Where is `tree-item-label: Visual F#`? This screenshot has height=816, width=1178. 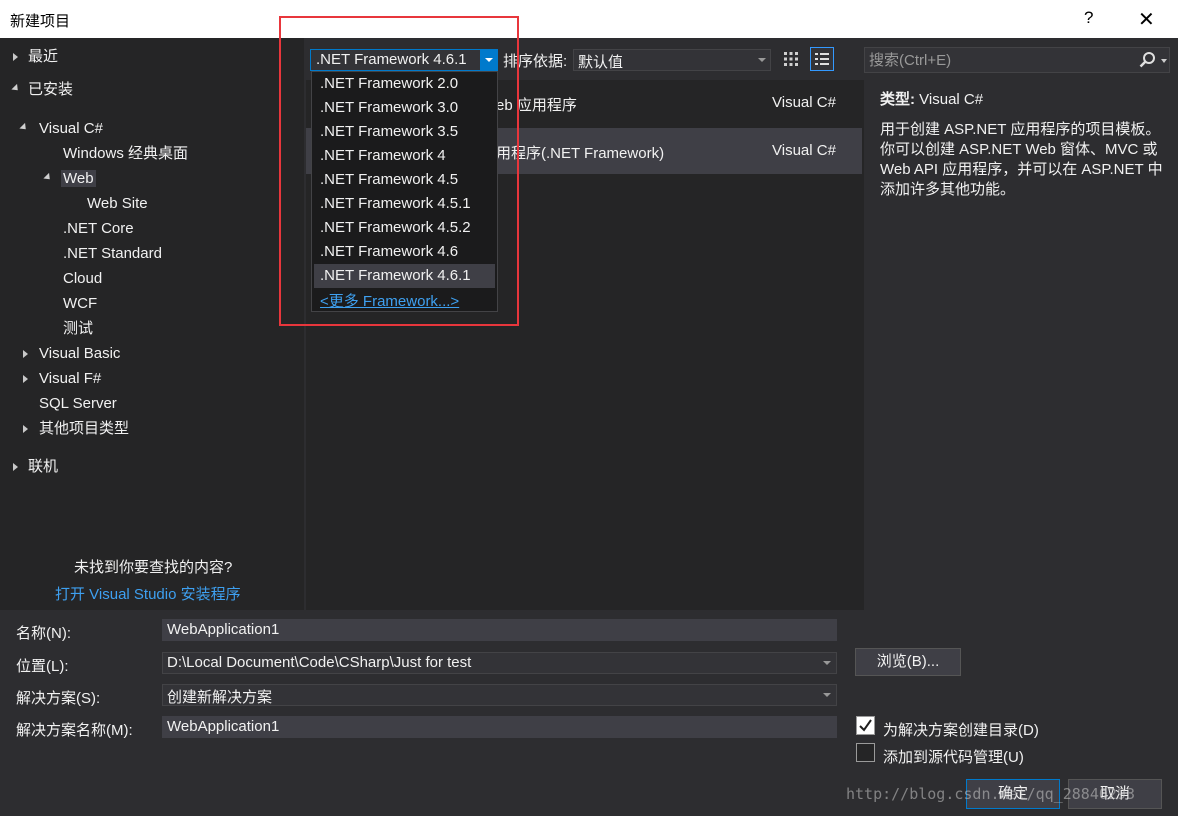 tree-item-label: Visual F# is located at coordinates (70, 378).